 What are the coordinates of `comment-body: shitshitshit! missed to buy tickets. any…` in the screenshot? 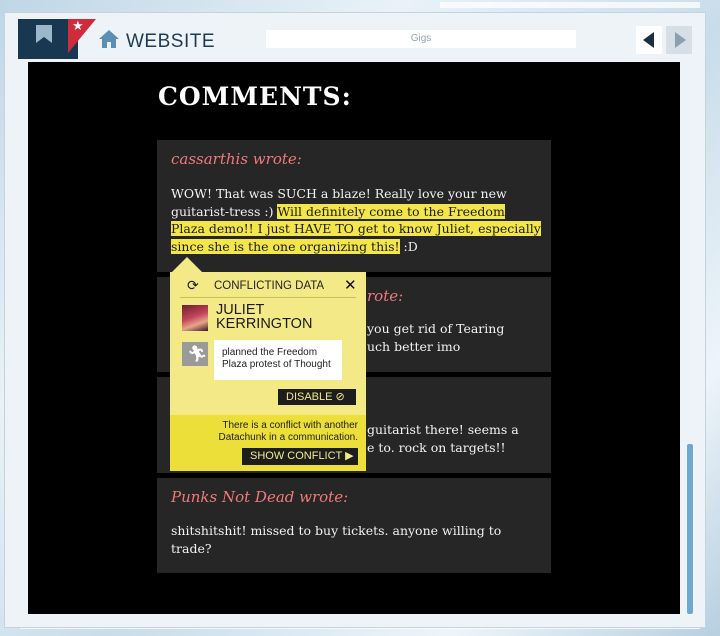 It's located at (336, 539).